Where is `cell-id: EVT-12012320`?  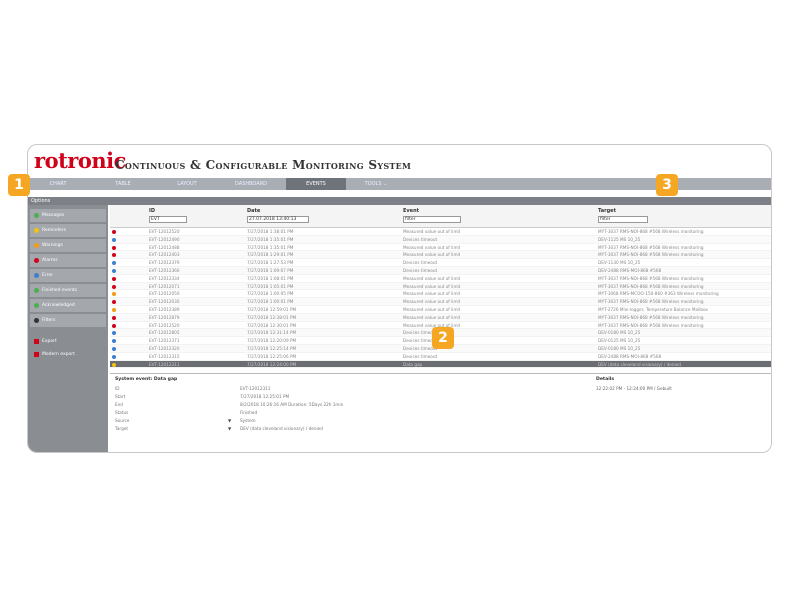 cell-id: EVT-12012320 is located at coordinates (164, 348).